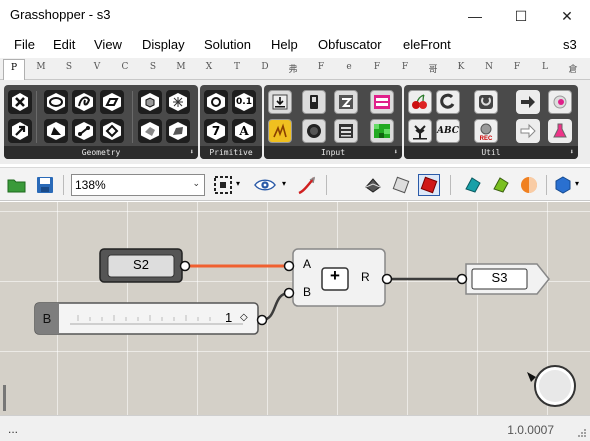  I want to click on tab-plugin-1: 弗, so click(293, 68).